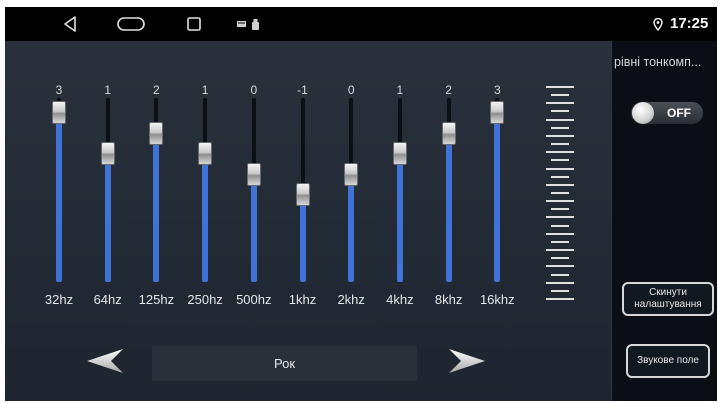 This screenshot has height=403, width=718. What do you see at coordinates (302, 90) in the screenshot?
I see `eq-band-value: -1` at bounding box center [302, 90].